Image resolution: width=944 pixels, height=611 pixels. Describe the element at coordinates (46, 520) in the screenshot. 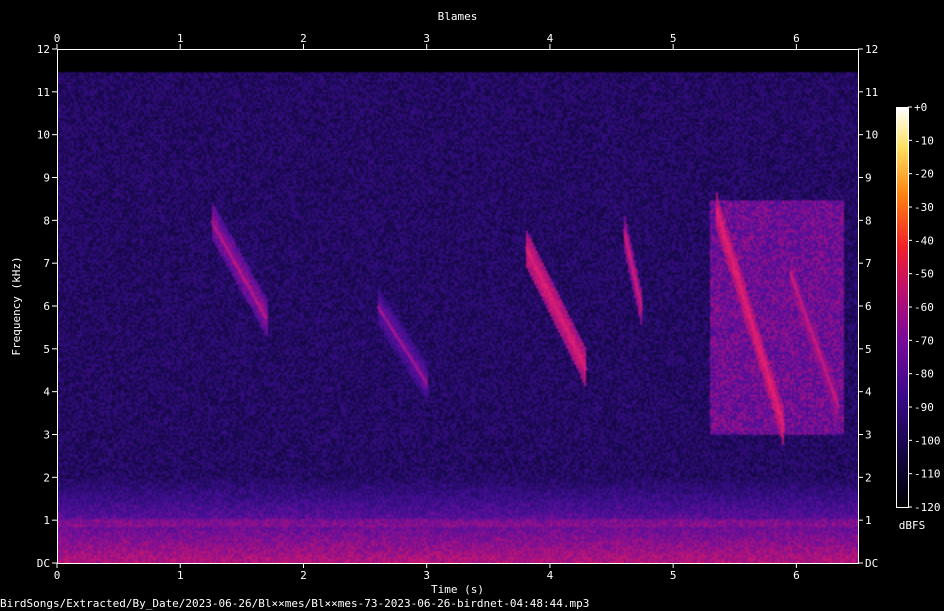

I see `y-tick-label-left: 1` at that location.